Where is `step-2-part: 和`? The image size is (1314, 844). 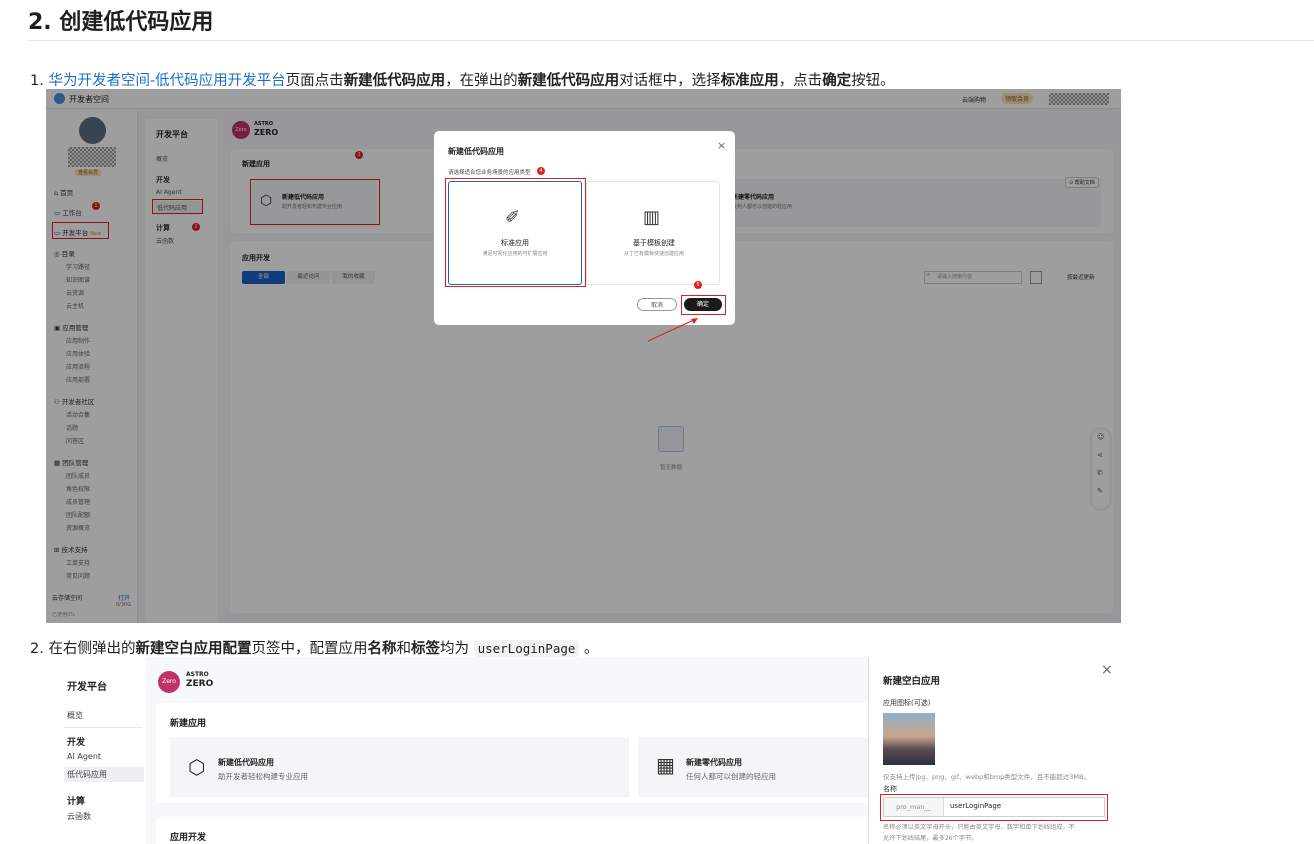 step-2-part: 和 is located at coordinates (403, 649).